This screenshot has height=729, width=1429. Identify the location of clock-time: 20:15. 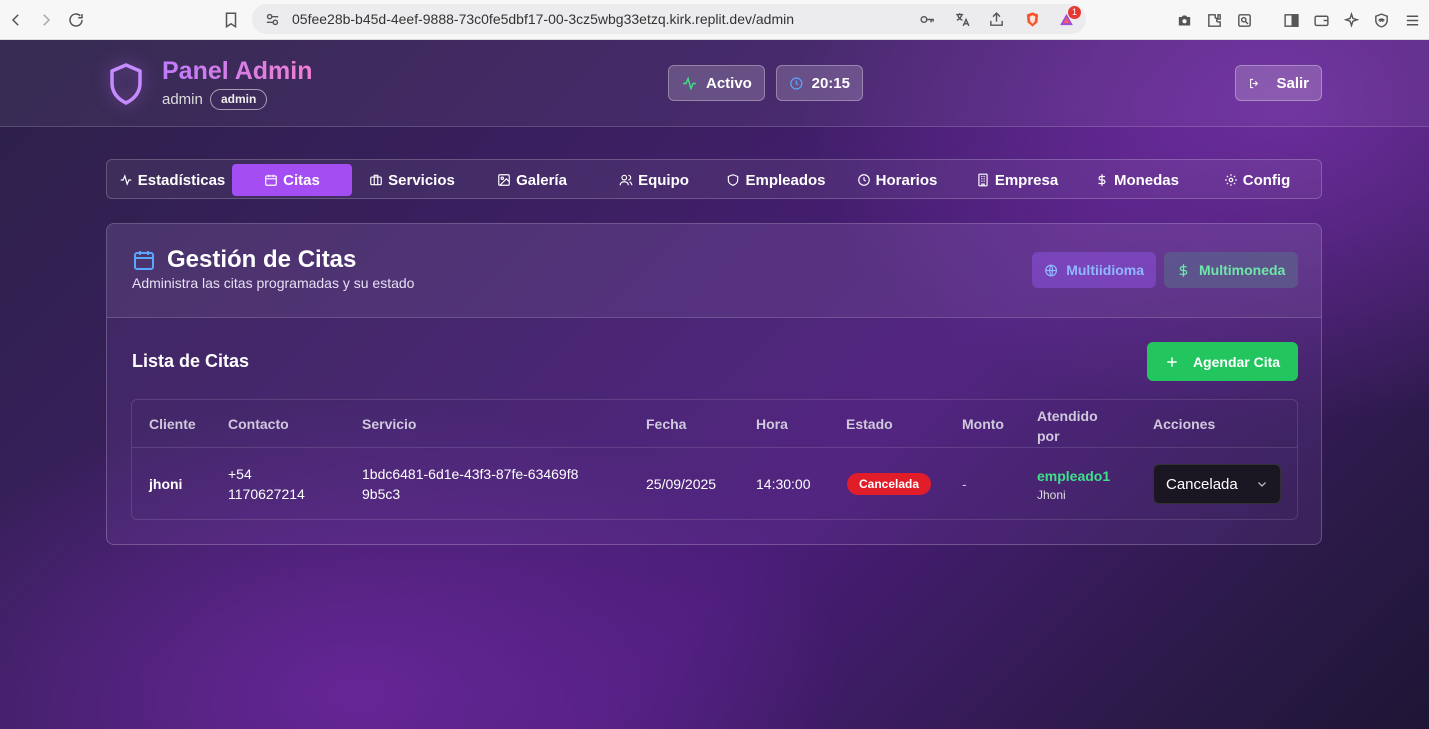
(830, 83).